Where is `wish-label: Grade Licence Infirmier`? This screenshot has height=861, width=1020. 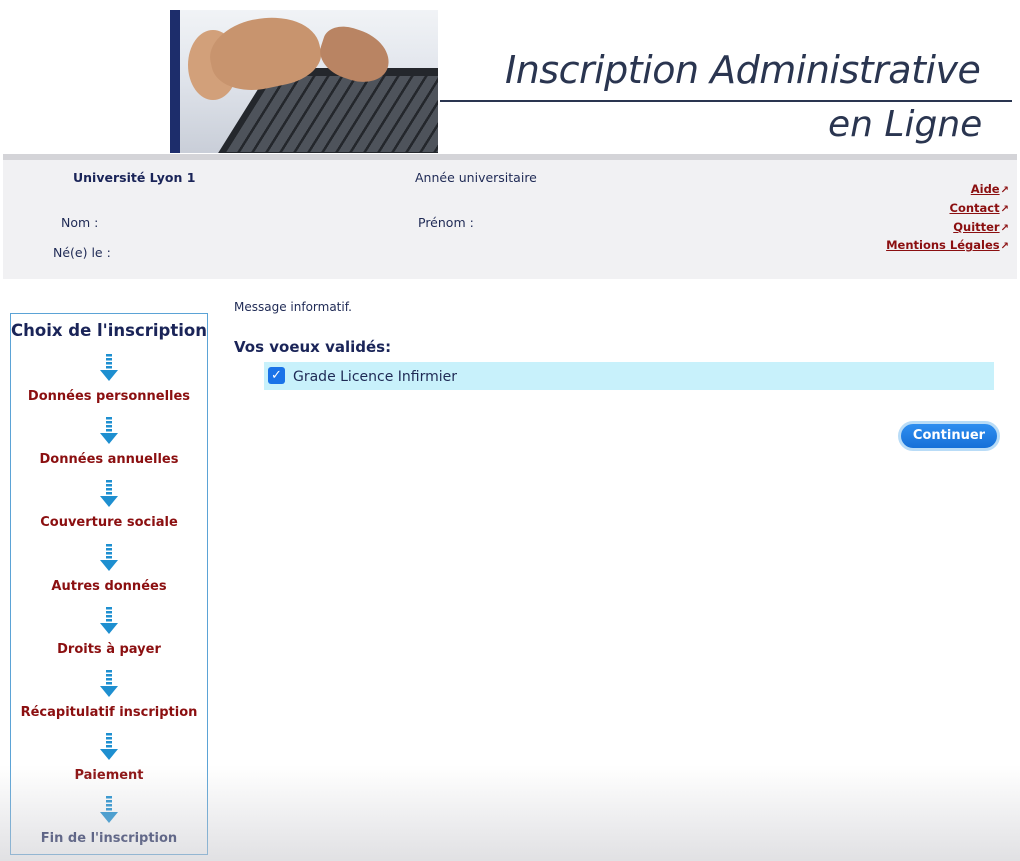 wish-label: Grade Licence Infirmier is located at coordinates (375, 377).